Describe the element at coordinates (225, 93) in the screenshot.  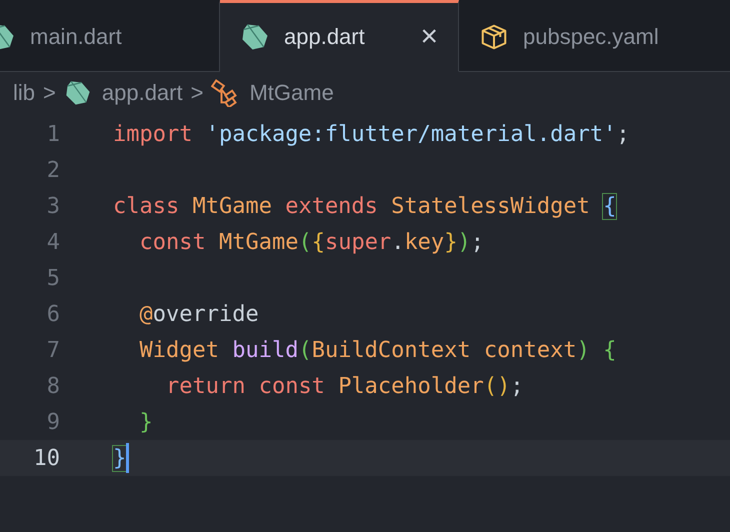
I see `class-icon` at that location.